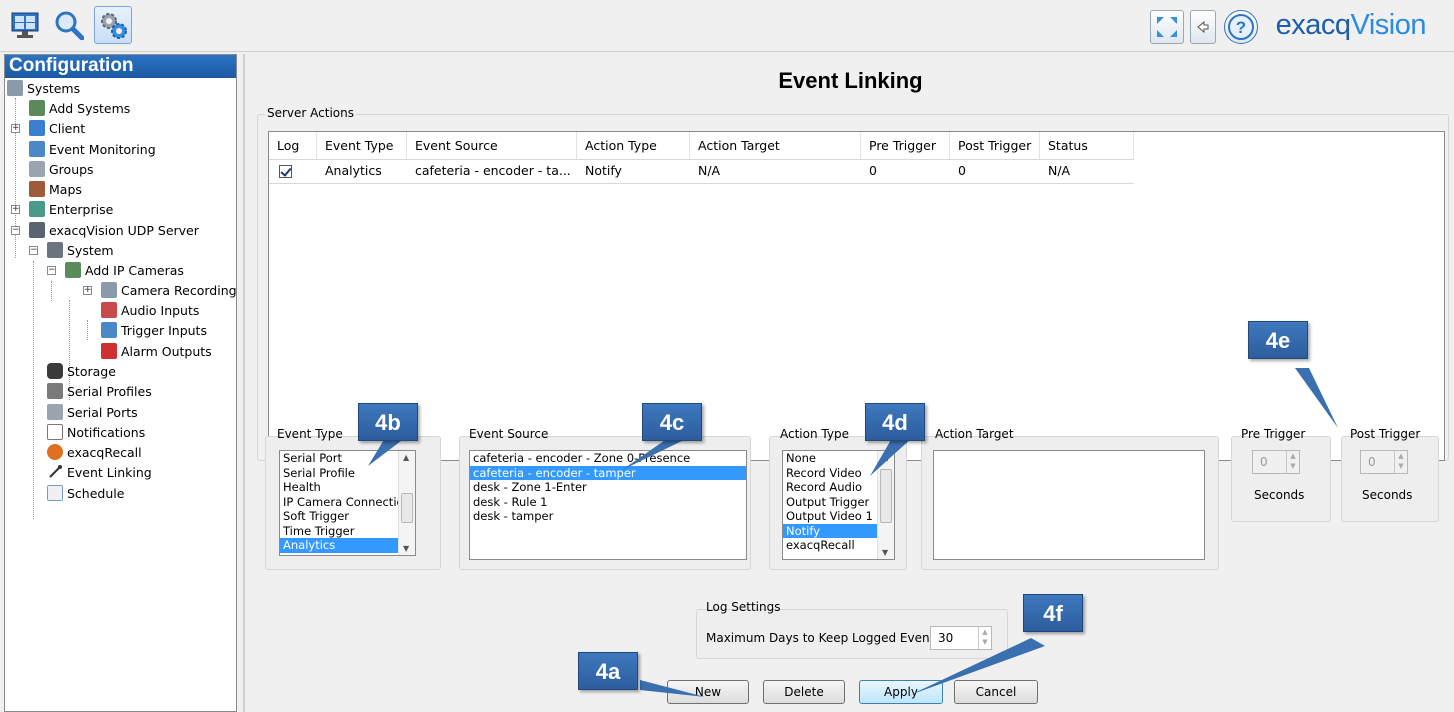  Describe the element at coordinates (905, 145) in the screenshot. I see `column-header-pre-trigger: Pre Trigger` at that location.